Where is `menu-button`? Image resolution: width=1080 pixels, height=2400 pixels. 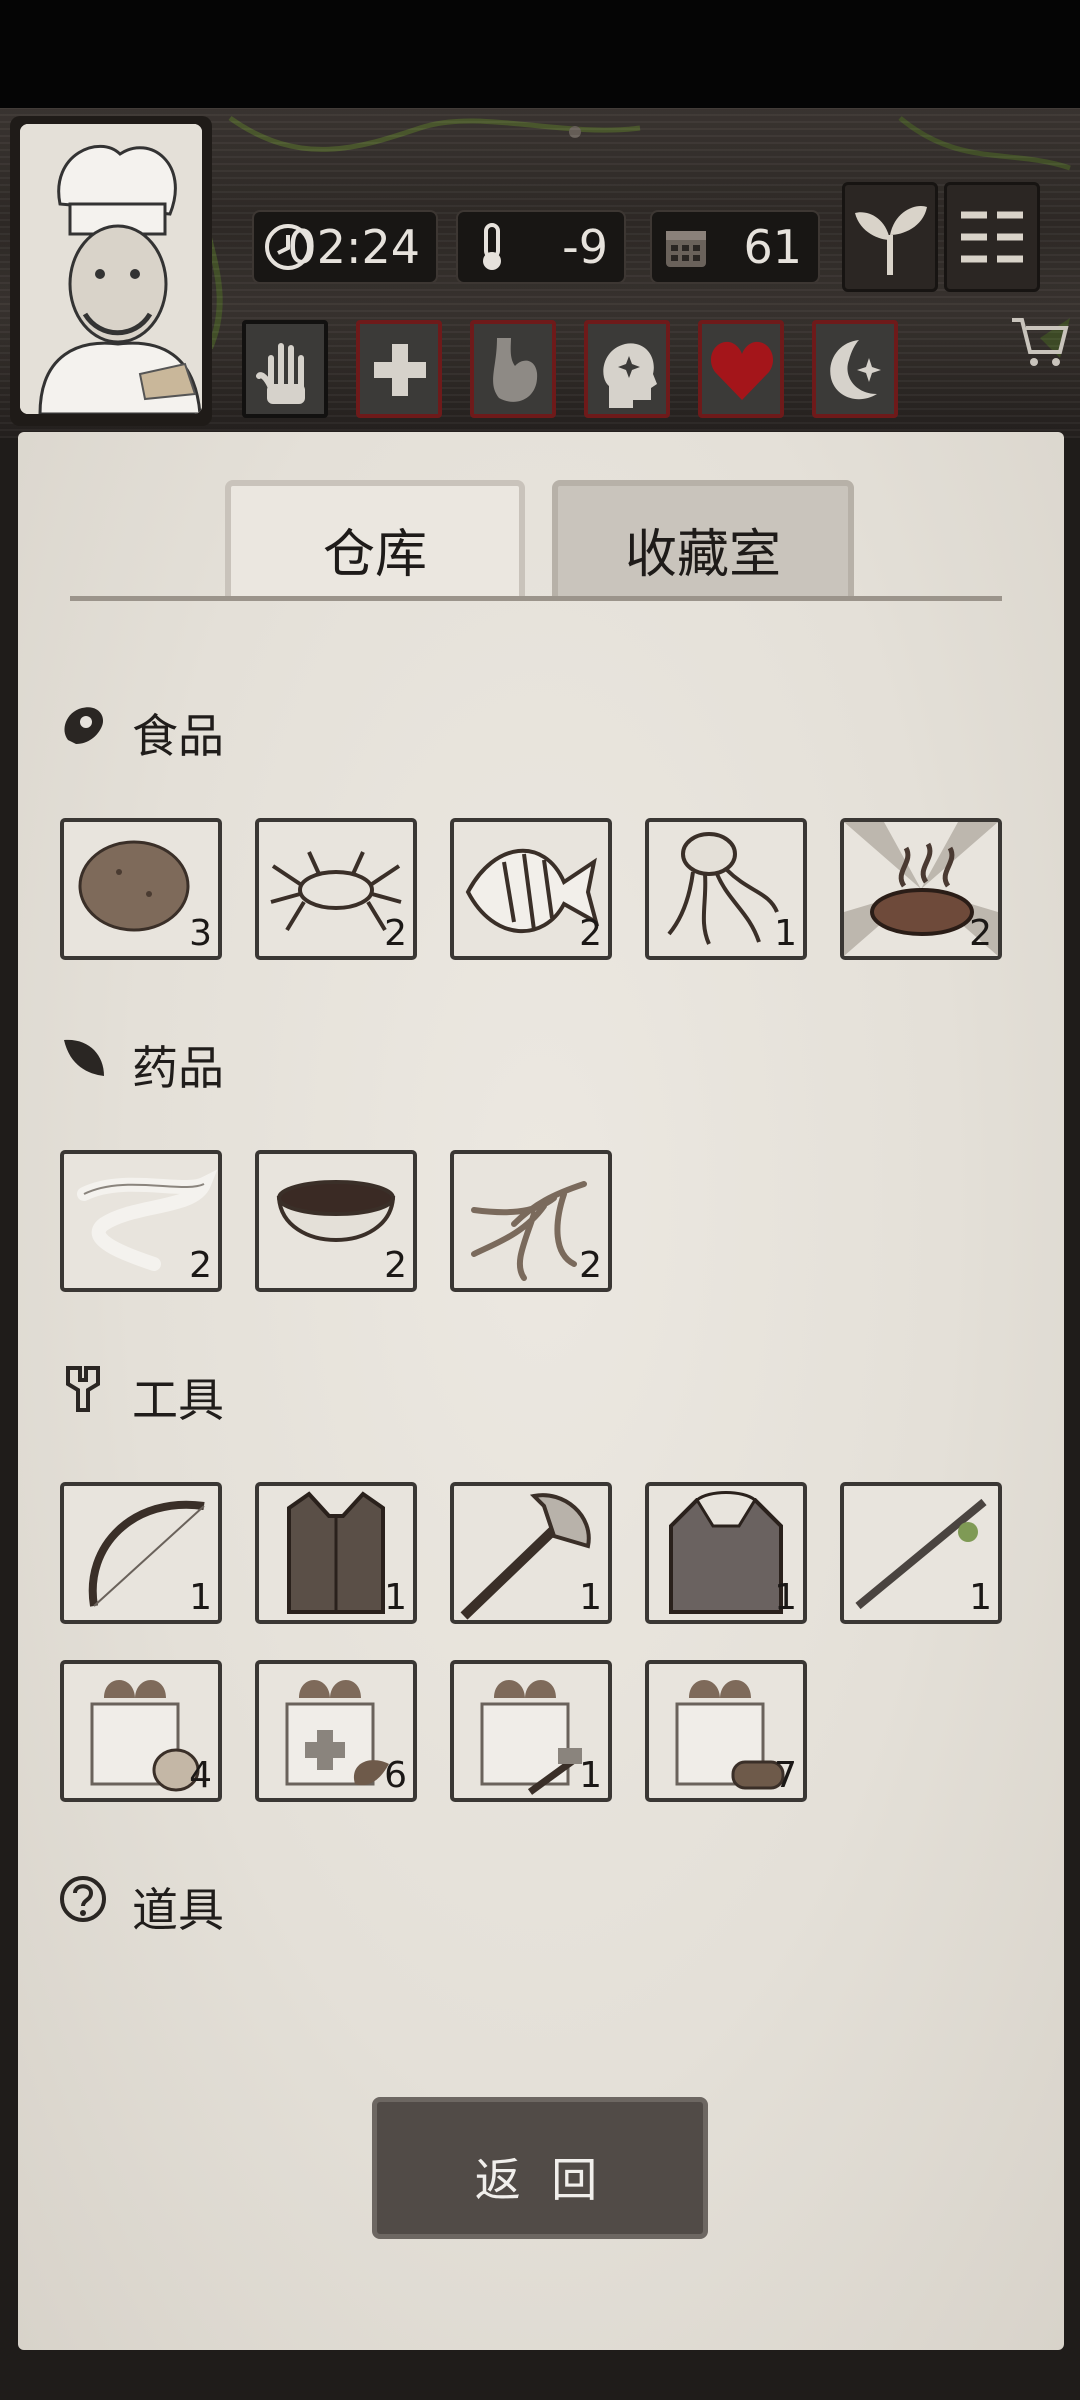 menu-button is located at coordinates (992, 237).